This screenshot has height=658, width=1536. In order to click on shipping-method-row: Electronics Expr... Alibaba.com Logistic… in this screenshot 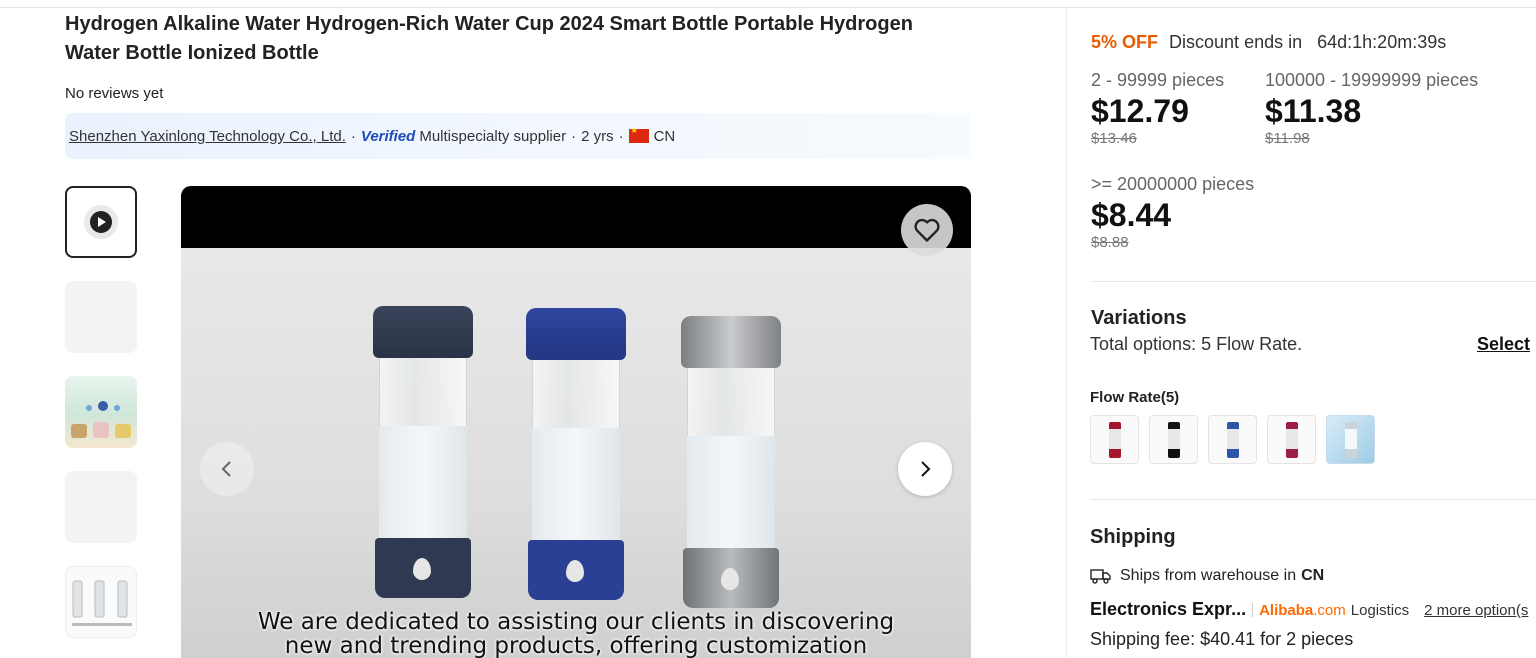, I will do `click(1309, 609)`.